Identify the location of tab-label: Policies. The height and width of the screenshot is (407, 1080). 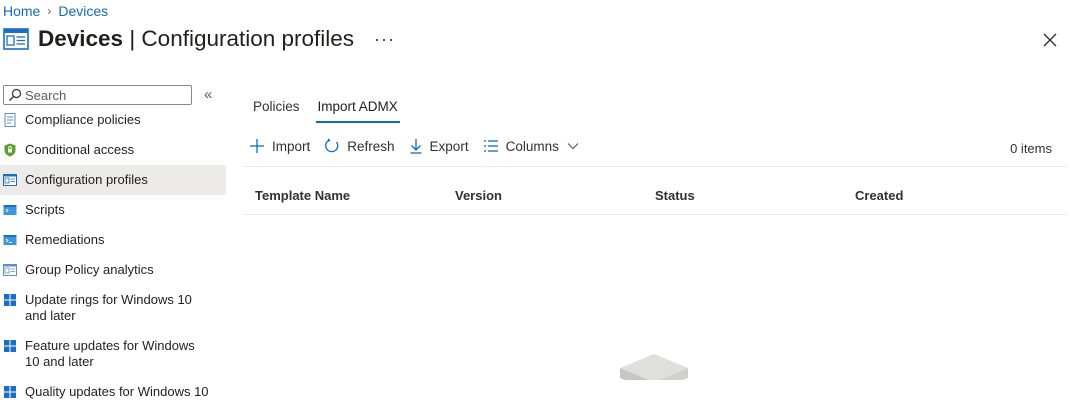
(276, 106).